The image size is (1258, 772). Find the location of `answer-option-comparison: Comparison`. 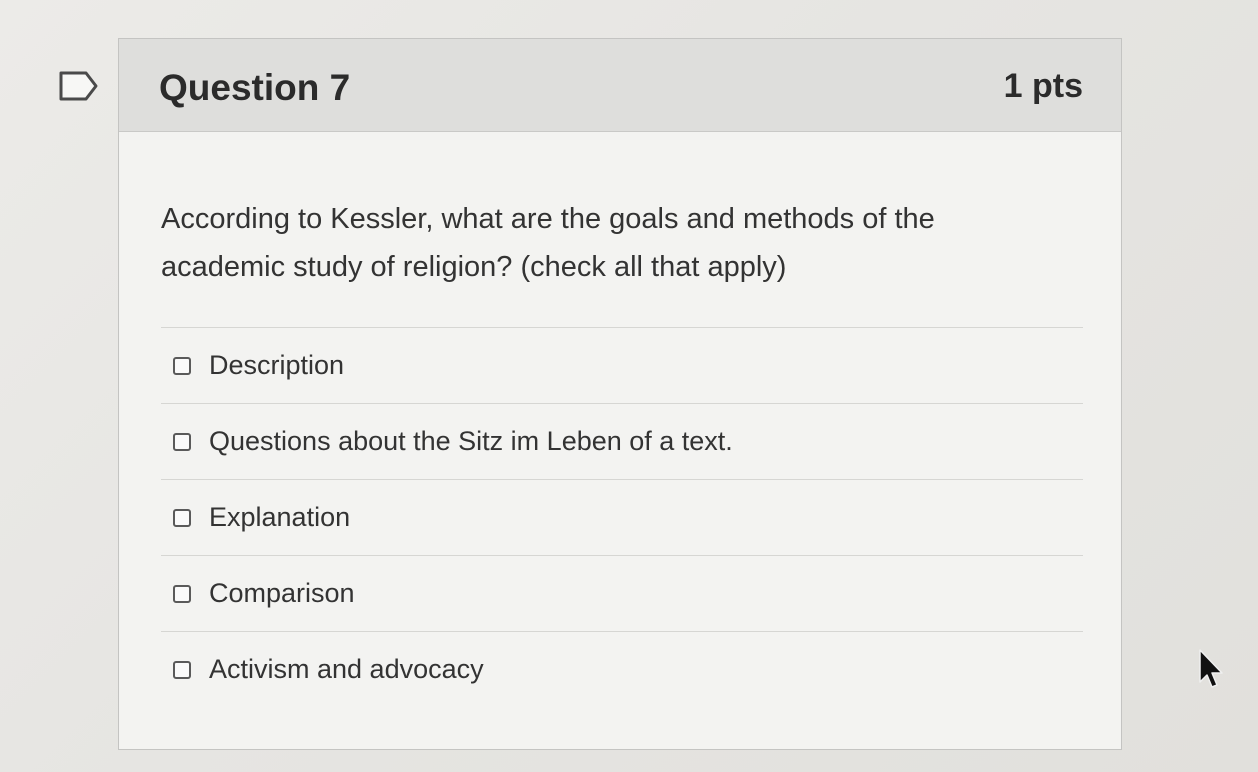

answer-option-comparison: Comparison is located at coordinates (622, 593).